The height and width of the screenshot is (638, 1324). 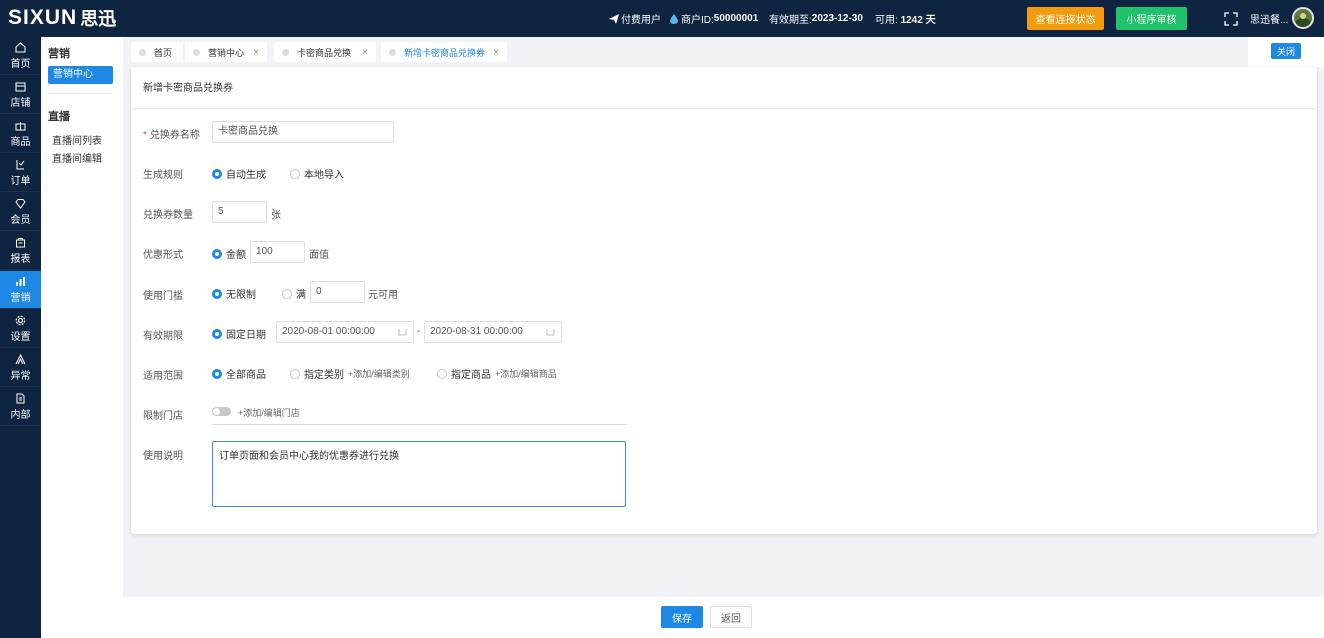 What do you see at coordinates (20, 203) in the screenshot?
I see `diamond-icon` at bounding box center [20, 203].